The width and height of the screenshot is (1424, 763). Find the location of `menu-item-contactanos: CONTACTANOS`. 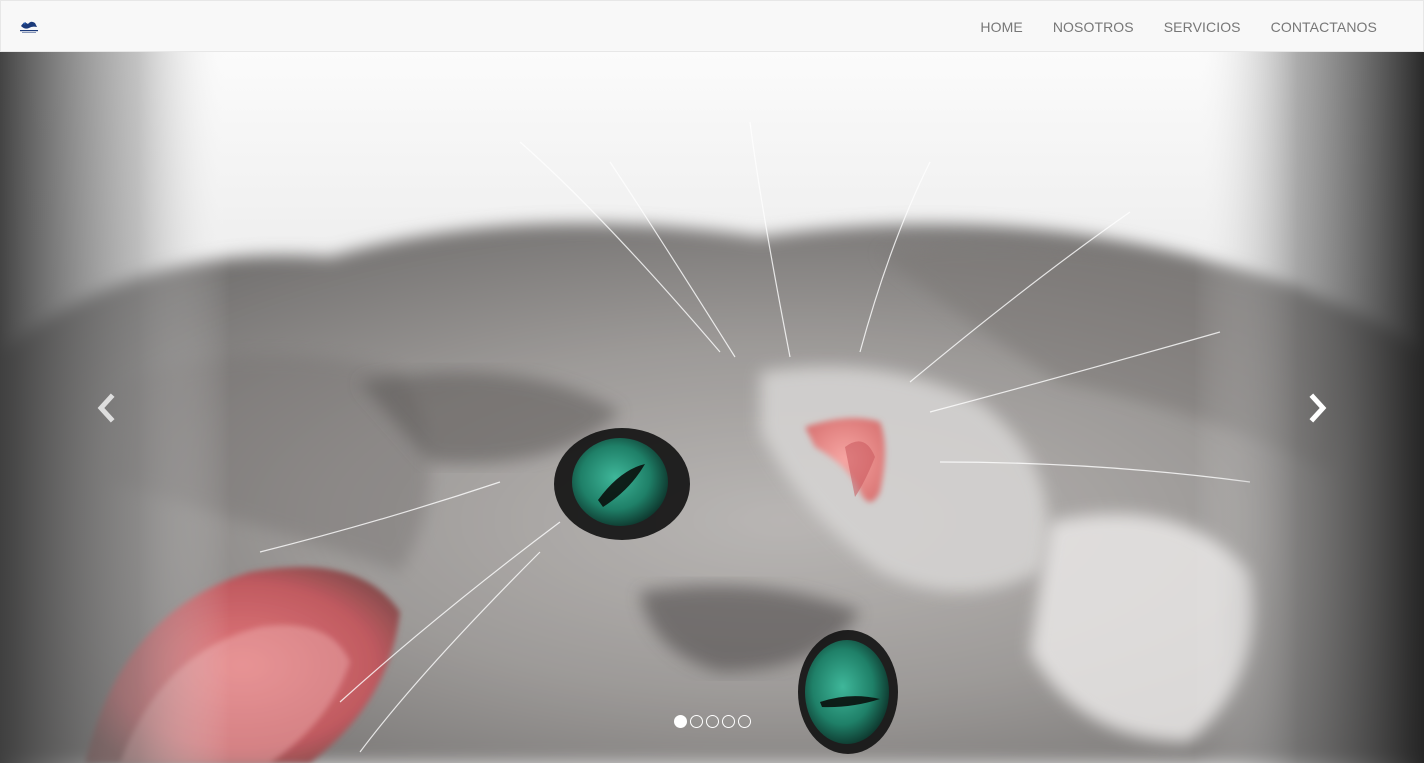

menu-item-contactanos: CONTACTANOS is located at coordinates (1324, 27).